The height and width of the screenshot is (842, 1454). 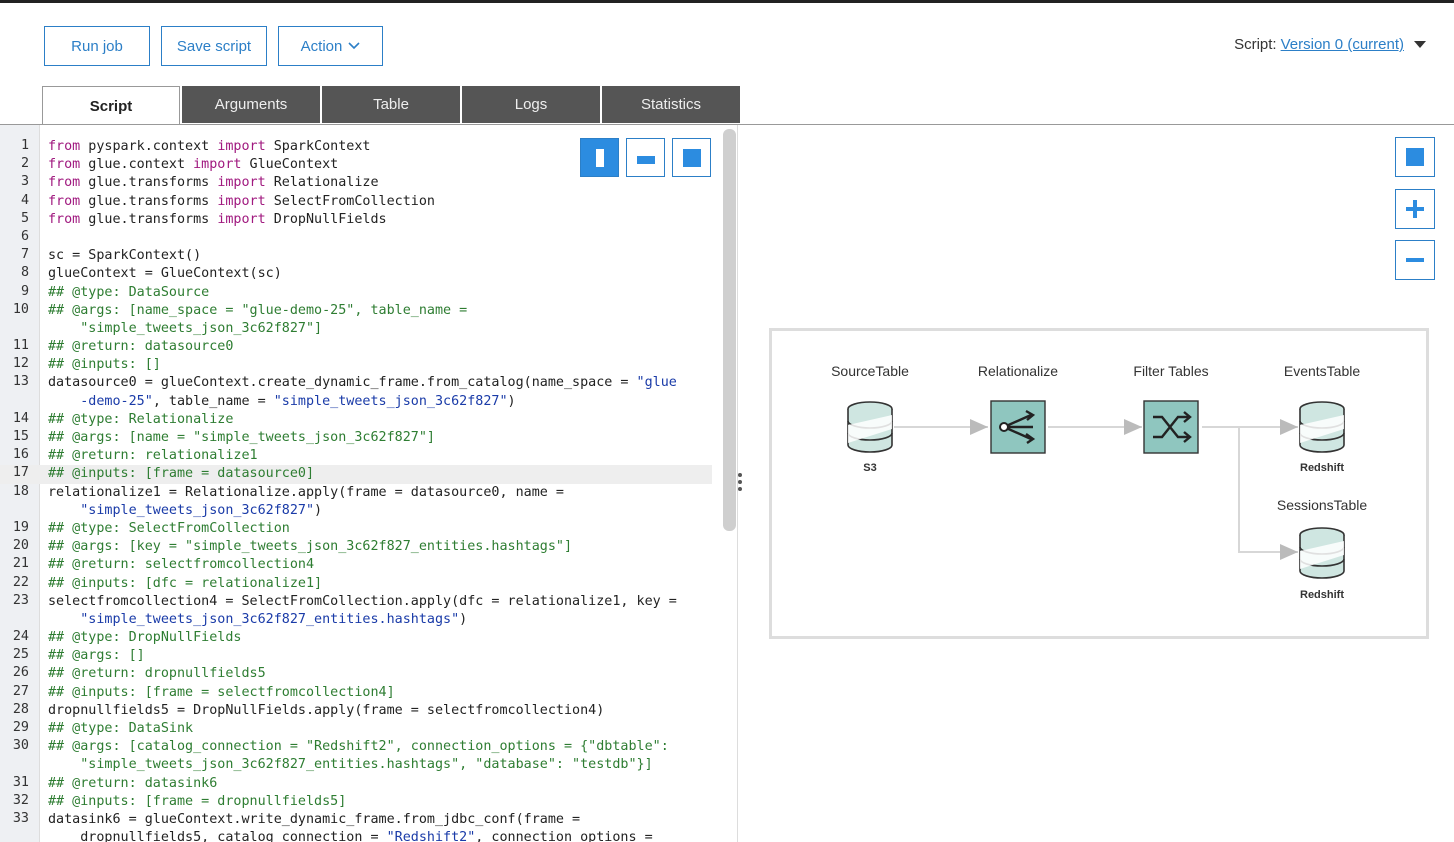 What do you see at coordinates (24, 218) in the screenshot?
I see `line-number: 5` at bounding box center [24, 218].